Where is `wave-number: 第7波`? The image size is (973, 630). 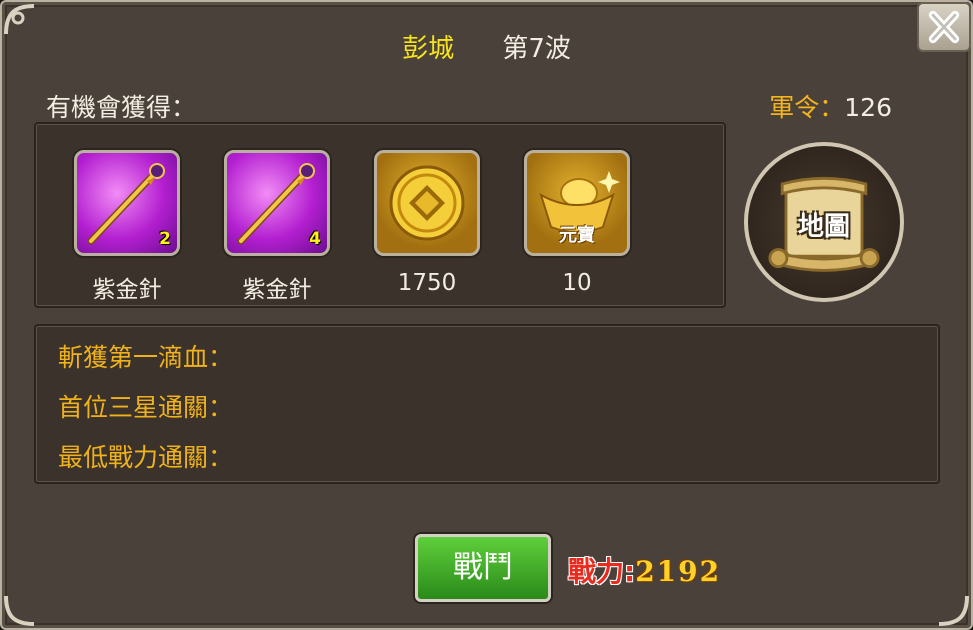 wave-number: 第7波 is located at coordinates (536, 49).